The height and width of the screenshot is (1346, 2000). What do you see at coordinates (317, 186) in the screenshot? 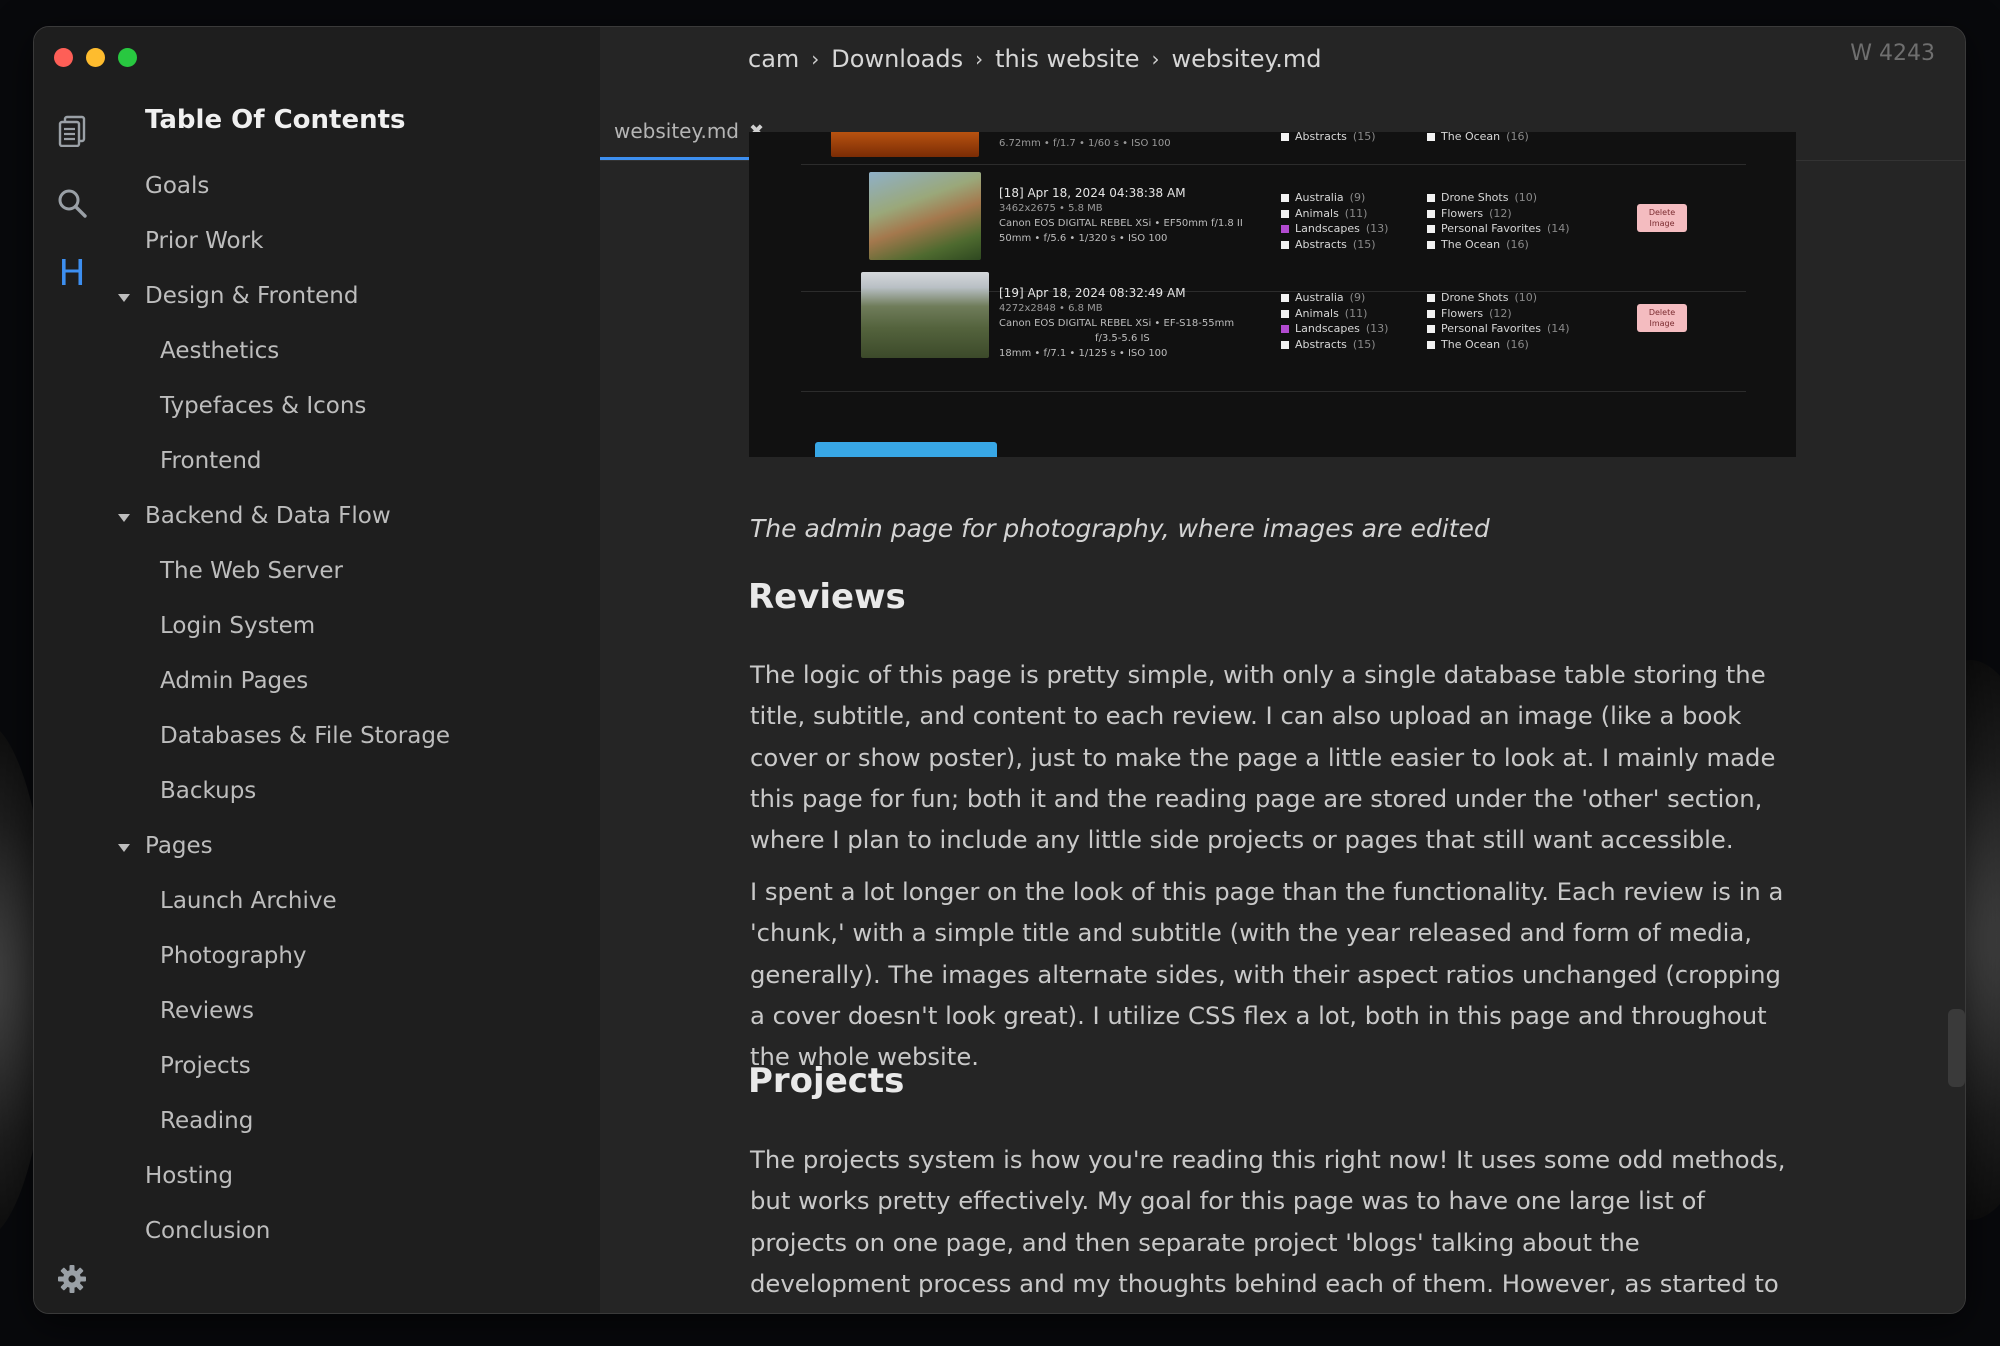
I see `toc-item-goals: Goals` at bounding box center [317, 186].